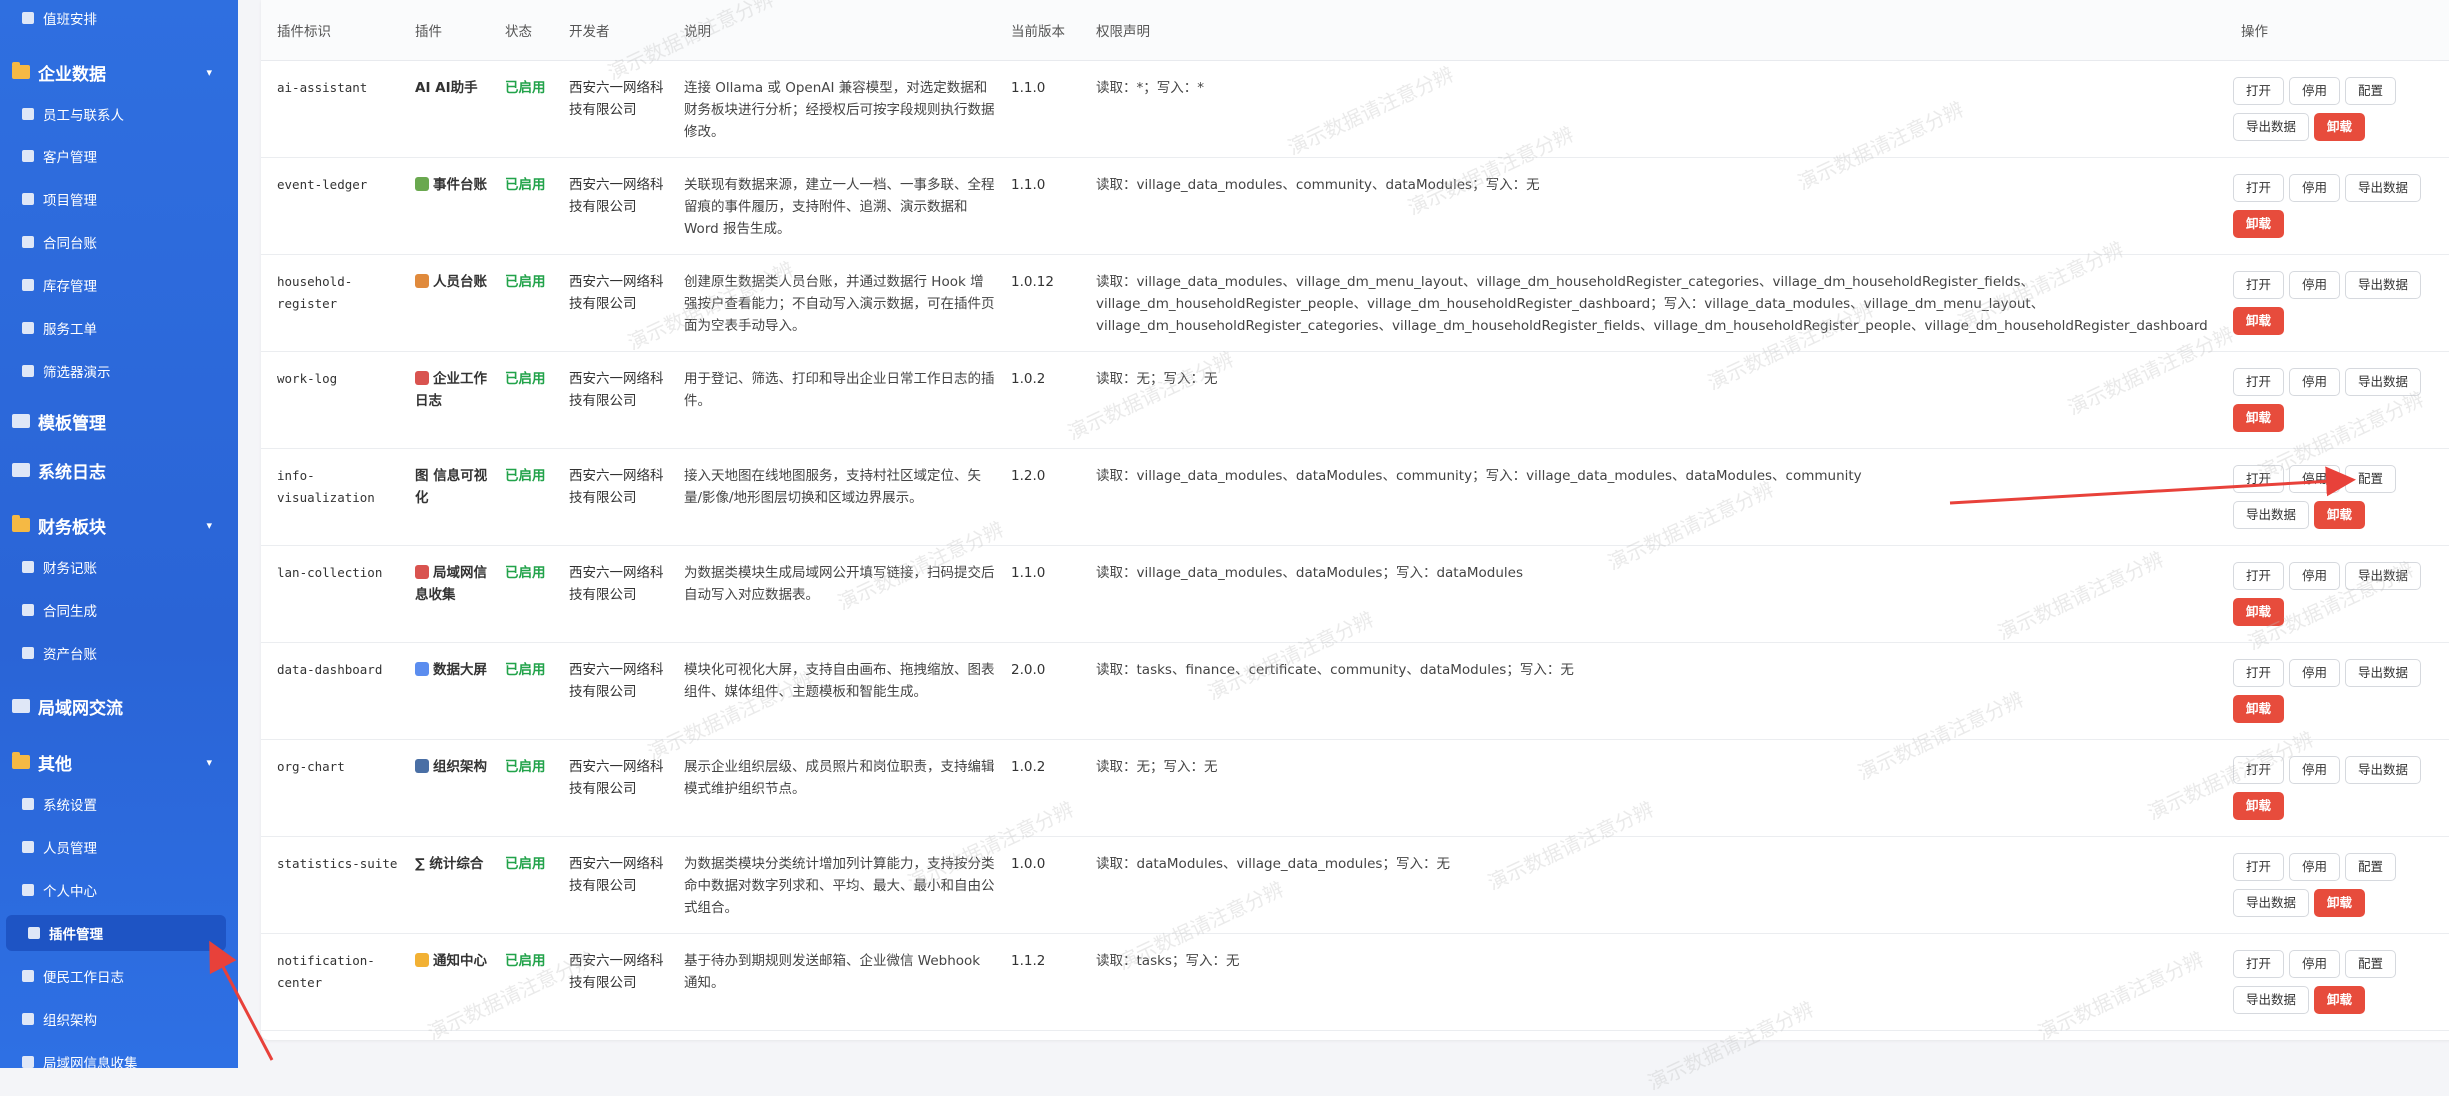 The image size is (2449, 1096). What do you see at coordinates (28, 804) in the screenshot?
I see `gear-icon` at bounding box center [28, 804].